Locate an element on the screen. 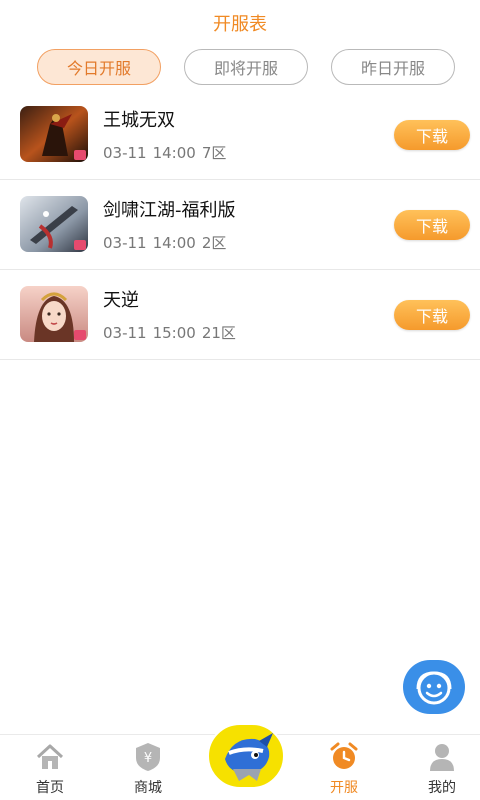 This screenshot has height=800, width=480. home-icon is located at coordinates (50, 757).